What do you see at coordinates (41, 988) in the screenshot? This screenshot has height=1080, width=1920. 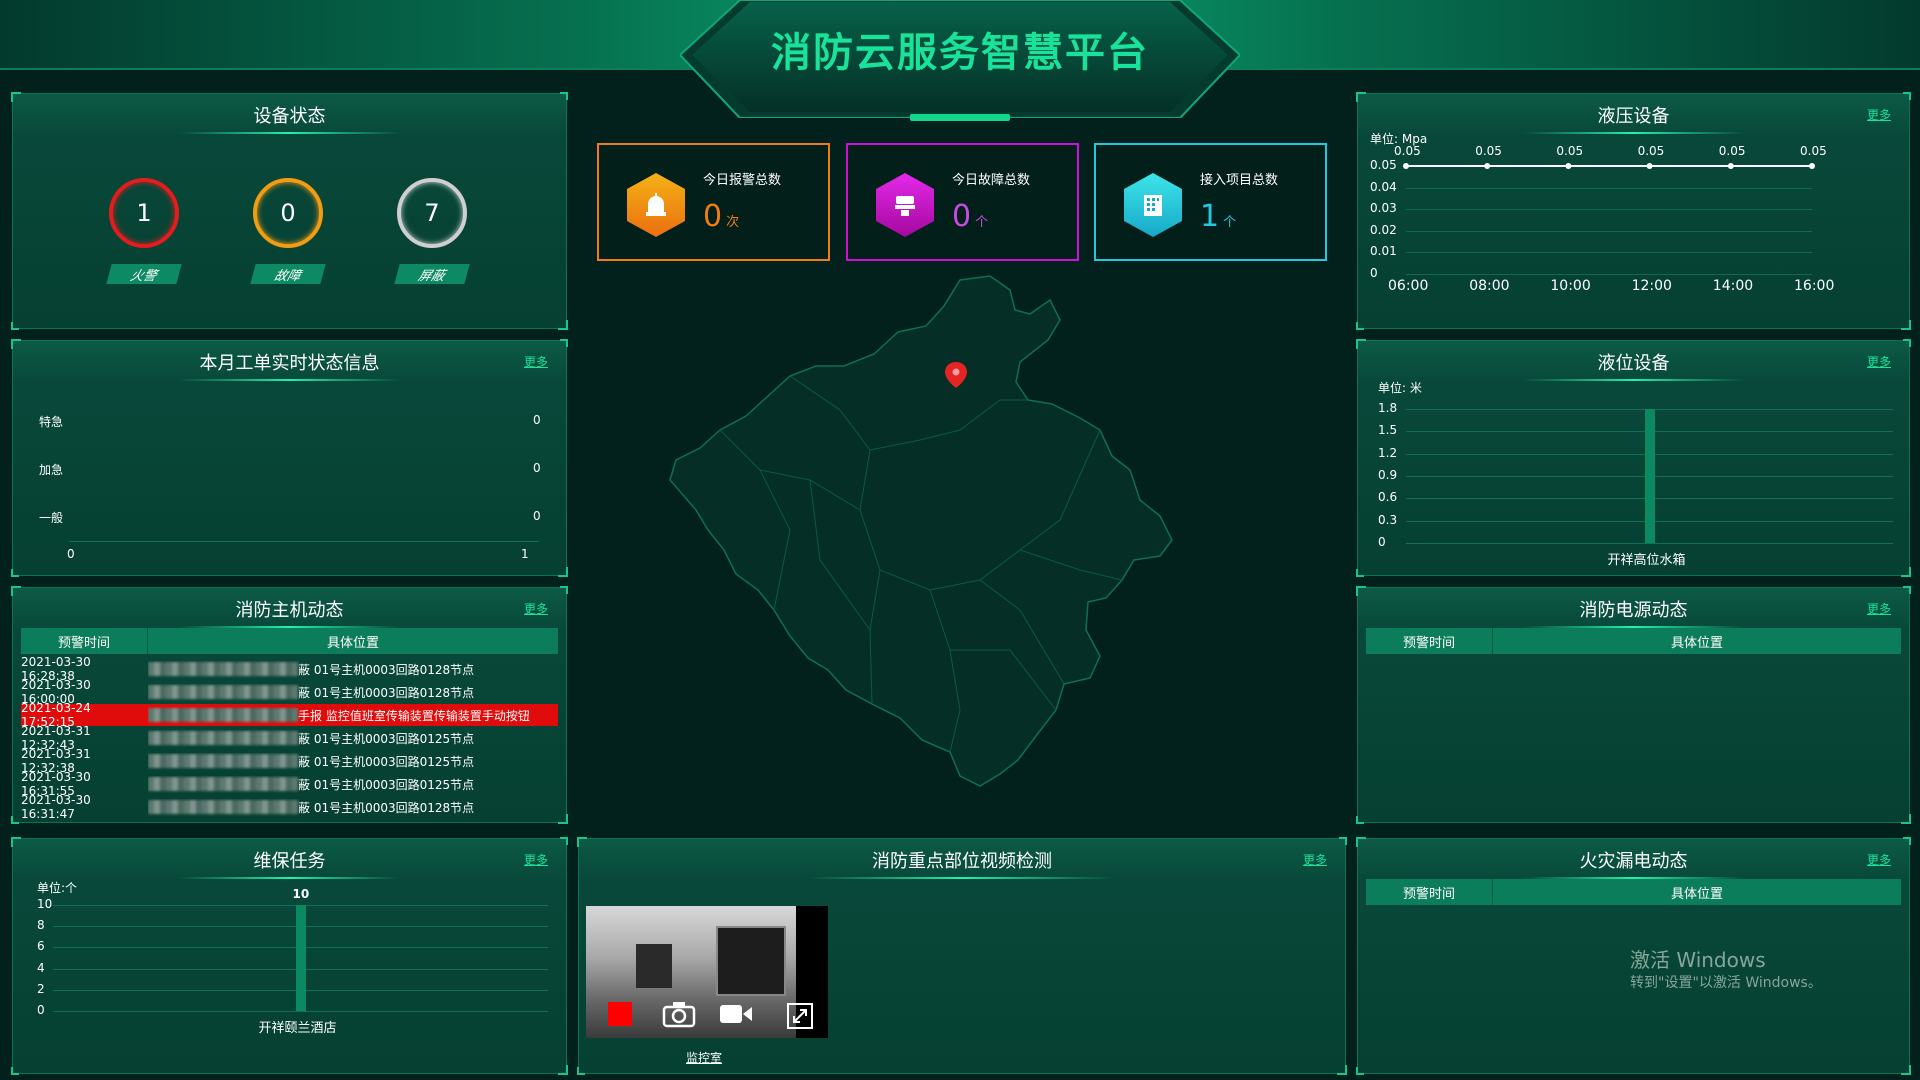 I see `y-tick: 2` at bounding box center [41, 988].